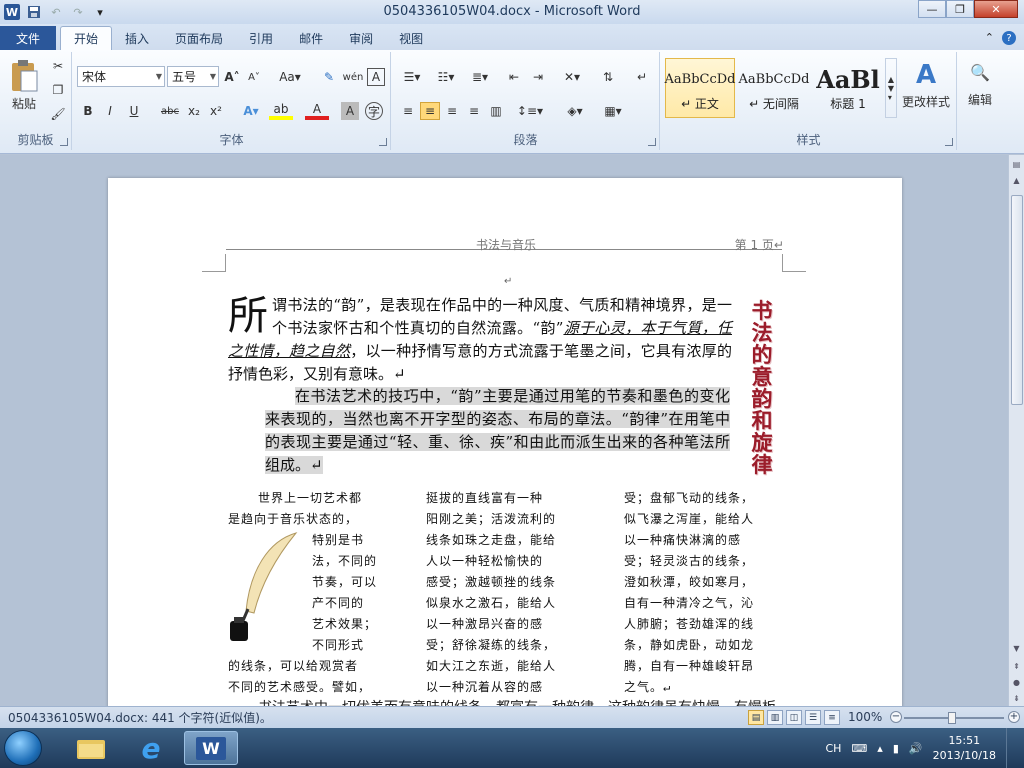  What do you see at coordinates (24, 76) in the screenshot?
I see `paste-icon` at bounding box center [24, 76].